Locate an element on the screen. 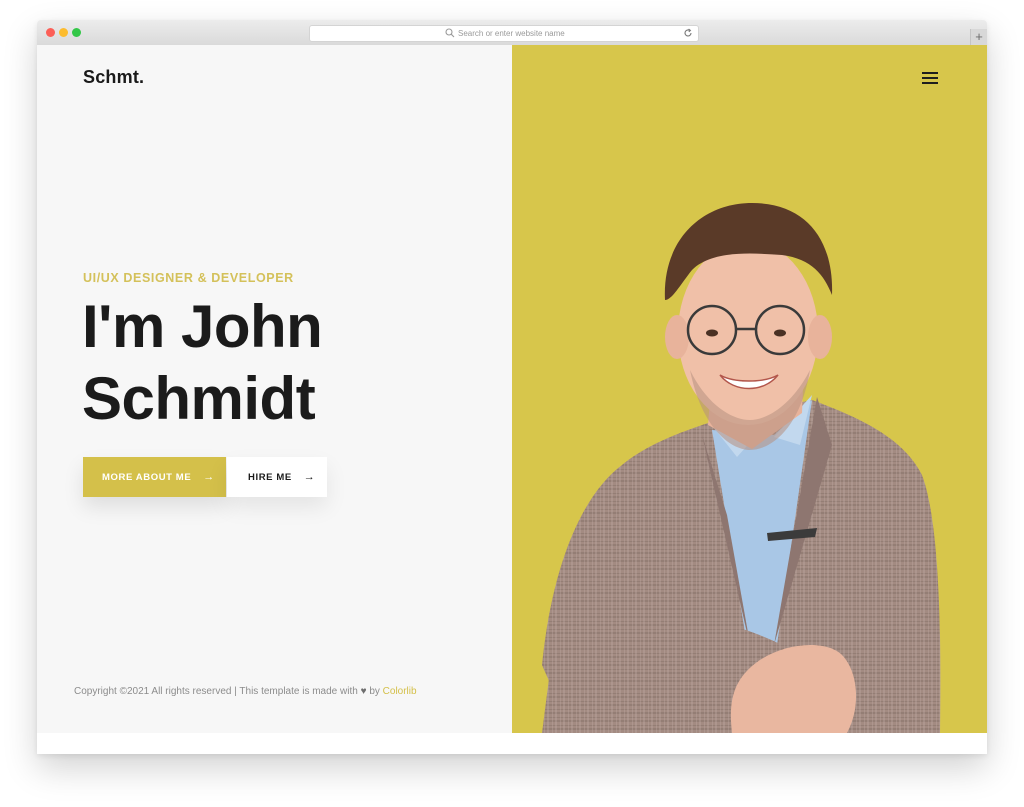  colorlib-link: Colorlib is located at coordinates (400, 691).